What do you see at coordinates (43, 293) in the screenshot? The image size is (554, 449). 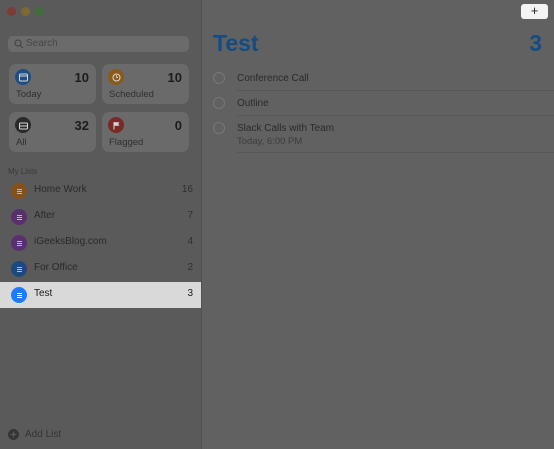 I see `list-label: Test` at bounding box center [43, 293].